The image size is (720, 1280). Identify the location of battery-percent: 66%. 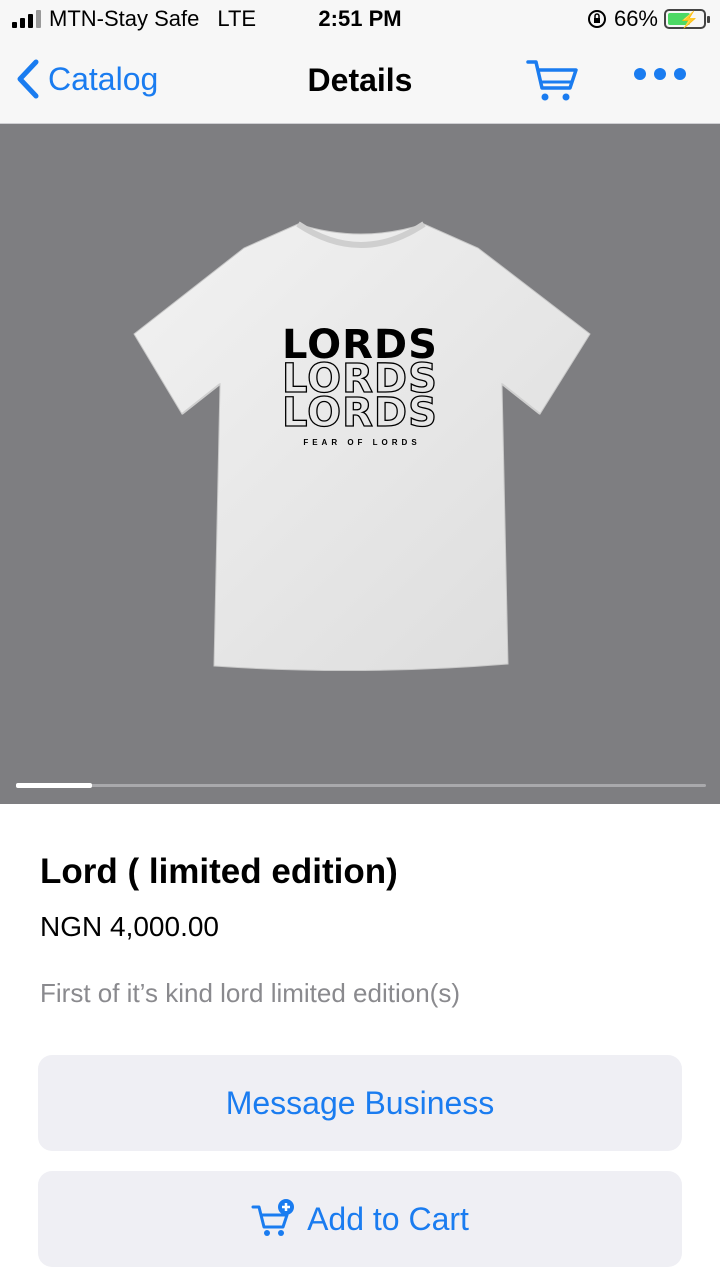
(635, 18).